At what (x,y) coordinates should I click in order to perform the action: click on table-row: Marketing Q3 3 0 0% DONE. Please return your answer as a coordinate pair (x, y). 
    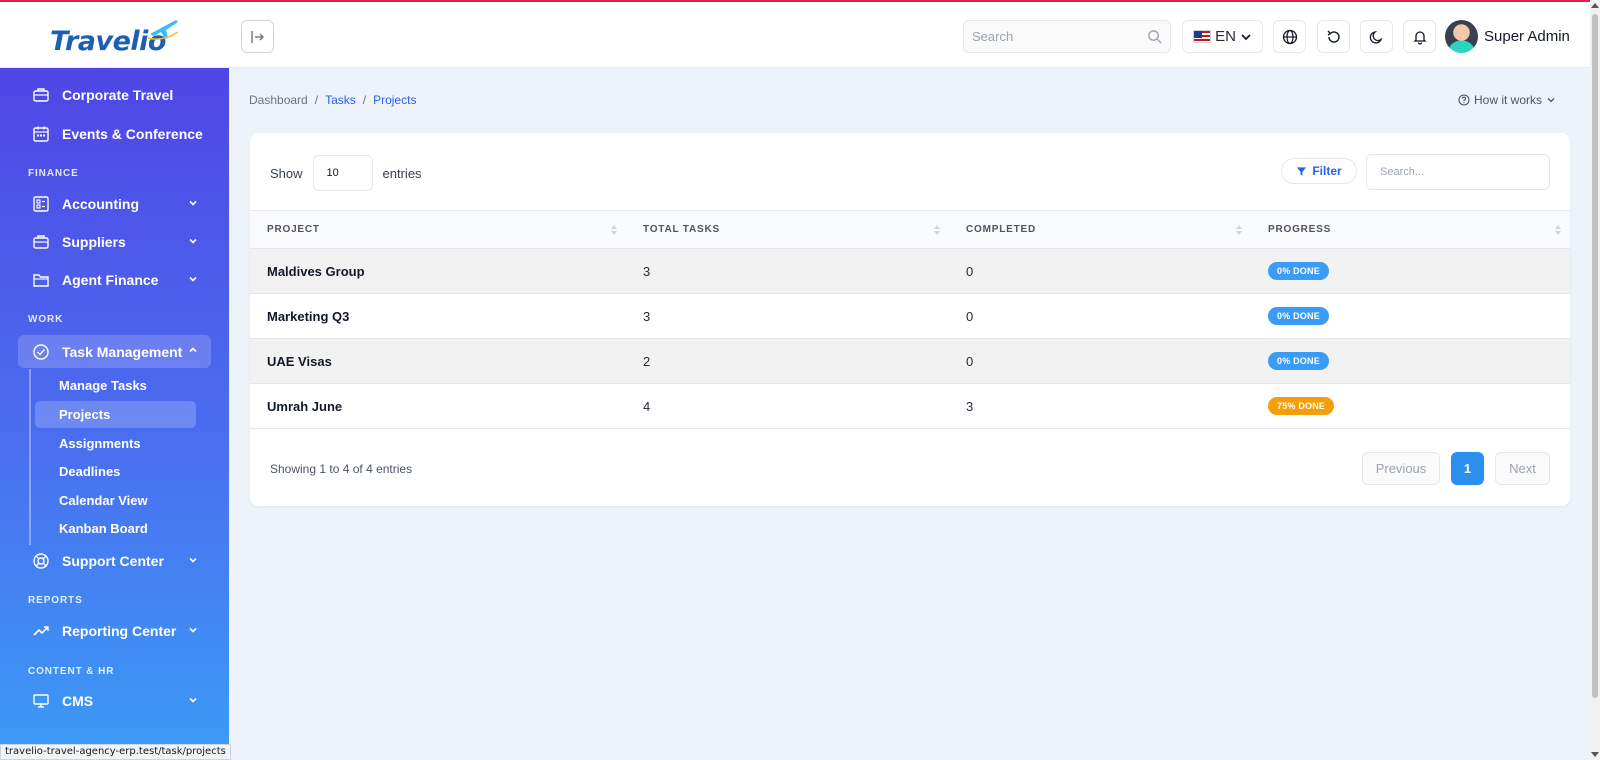
    Looking at the image, I should click on (910, 316).